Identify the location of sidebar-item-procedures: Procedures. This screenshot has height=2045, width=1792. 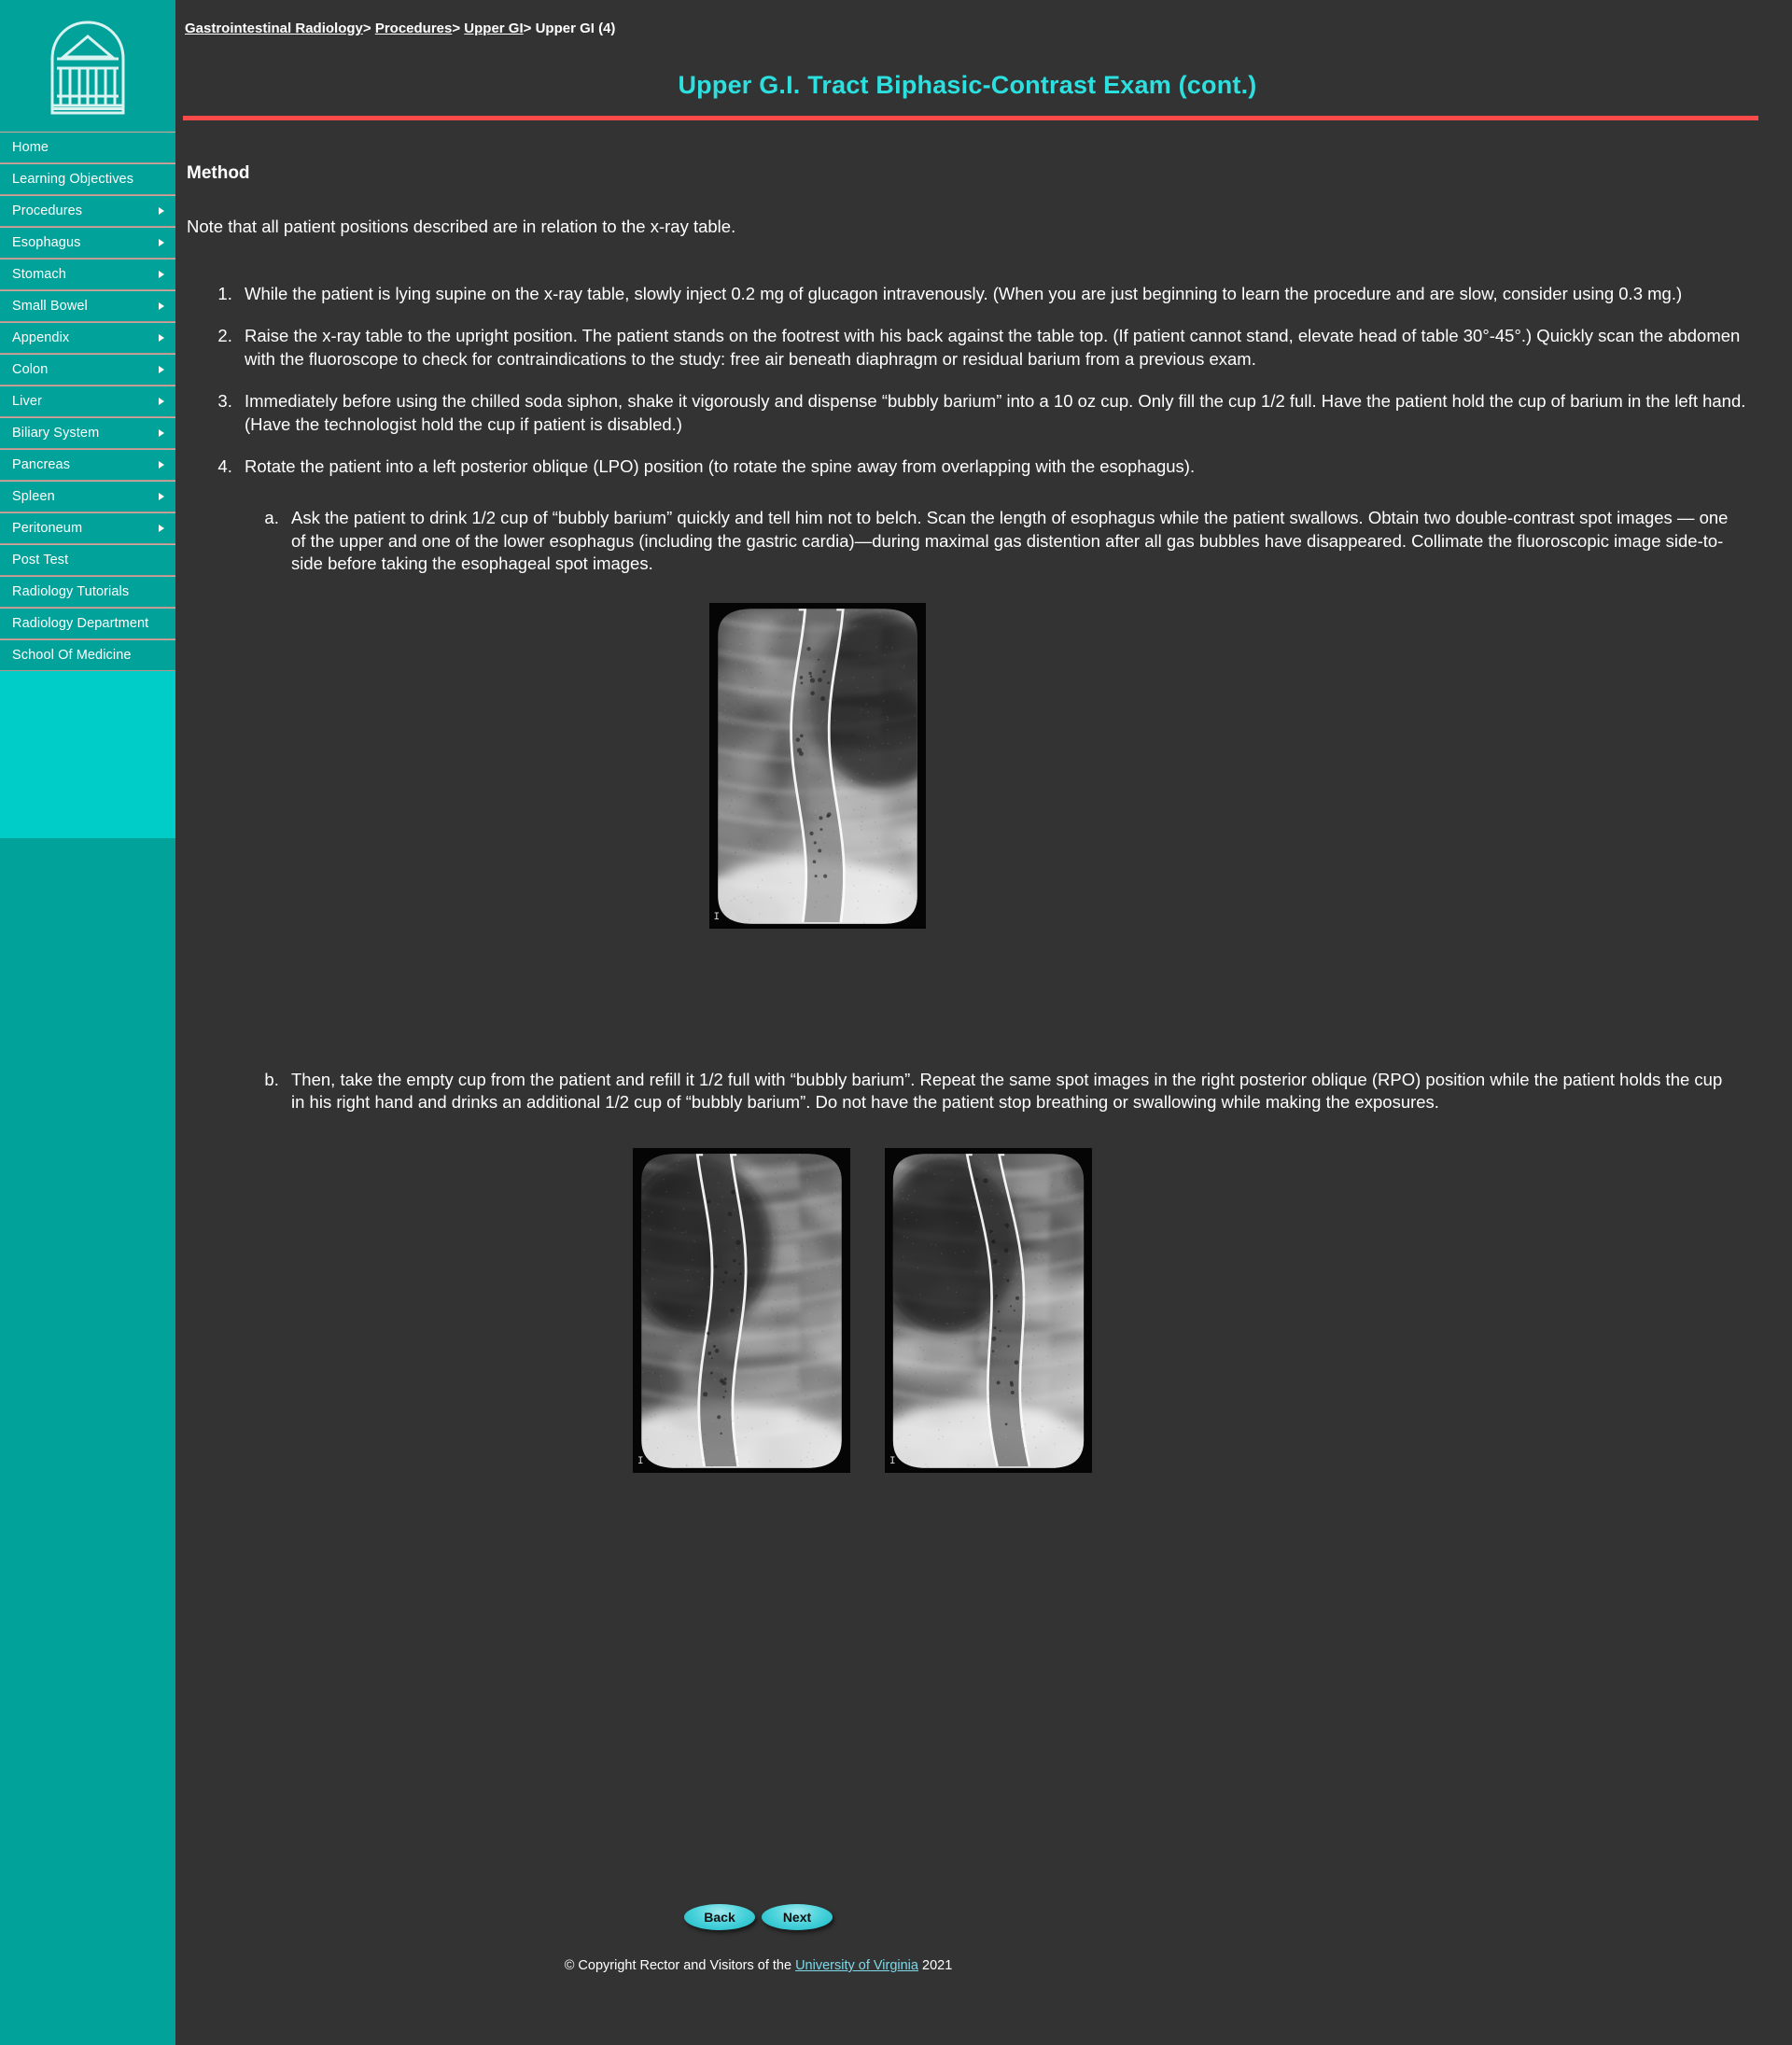
(87, 211).